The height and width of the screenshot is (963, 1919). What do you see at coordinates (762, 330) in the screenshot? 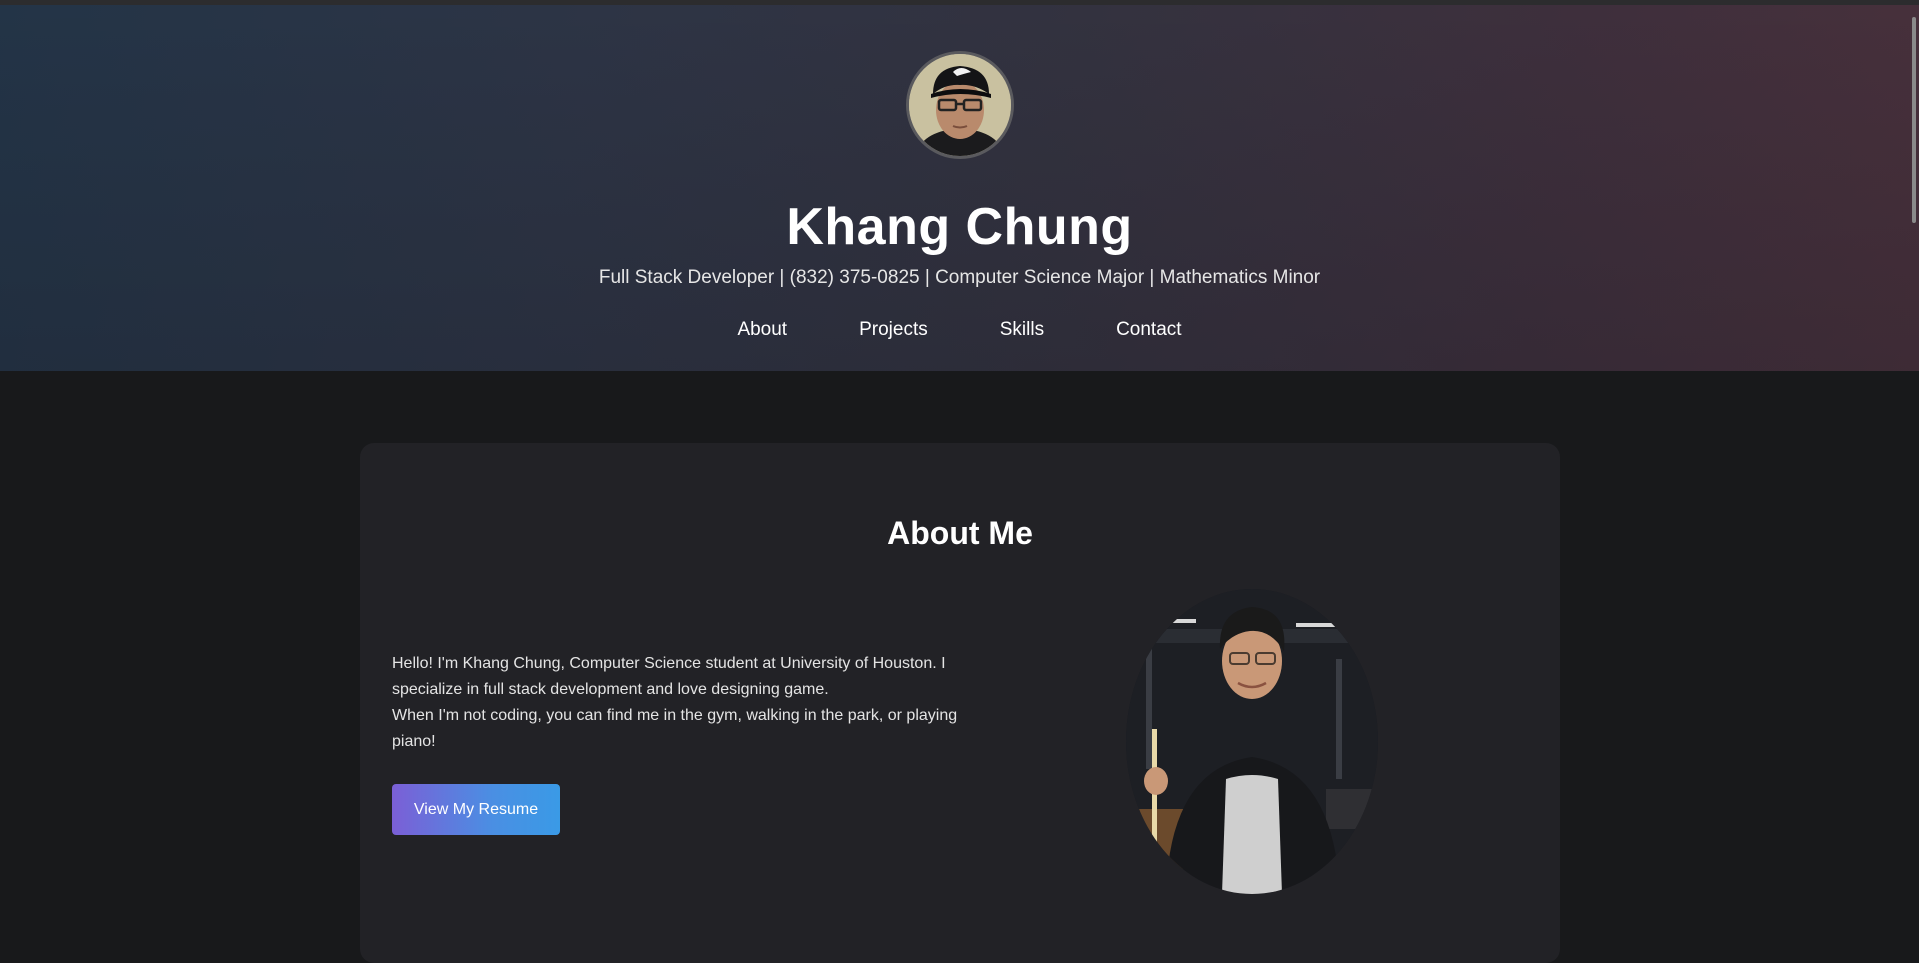
I see `nav-link-about: About` at bounding box center [762, 330].